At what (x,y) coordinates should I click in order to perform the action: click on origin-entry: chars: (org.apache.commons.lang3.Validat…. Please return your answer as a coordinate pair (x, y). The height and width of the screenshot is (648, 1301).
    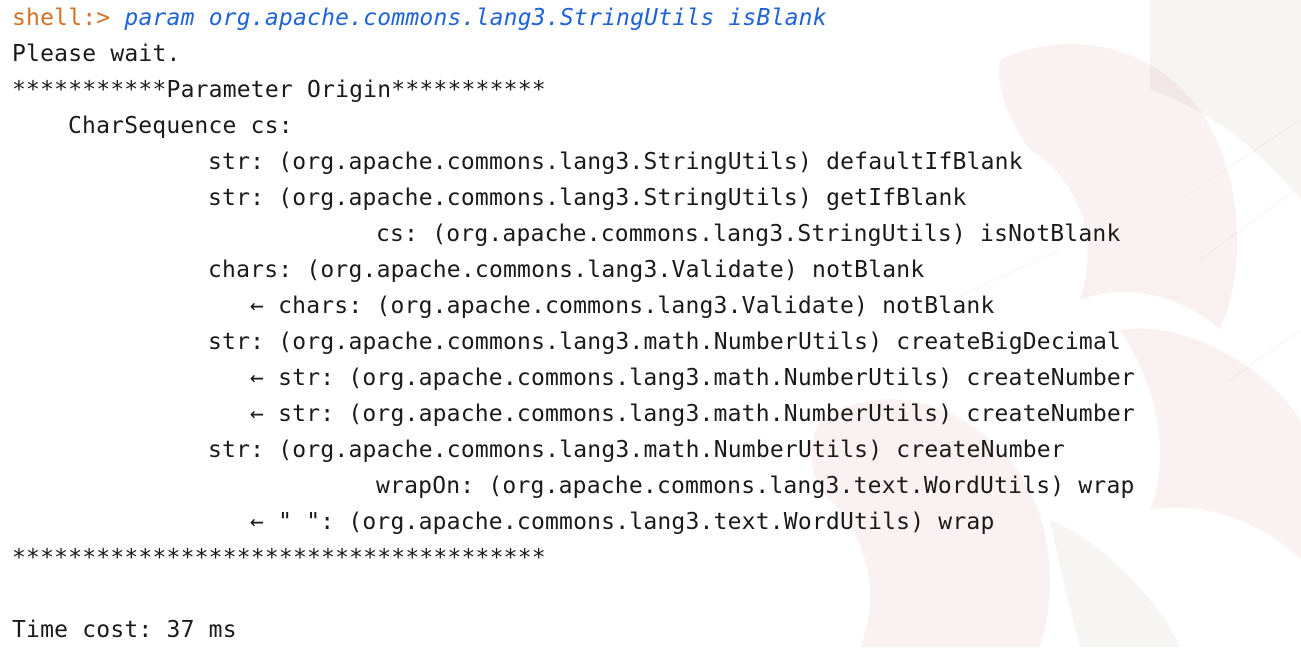
    Looking at the image, I should click on (566, 270).